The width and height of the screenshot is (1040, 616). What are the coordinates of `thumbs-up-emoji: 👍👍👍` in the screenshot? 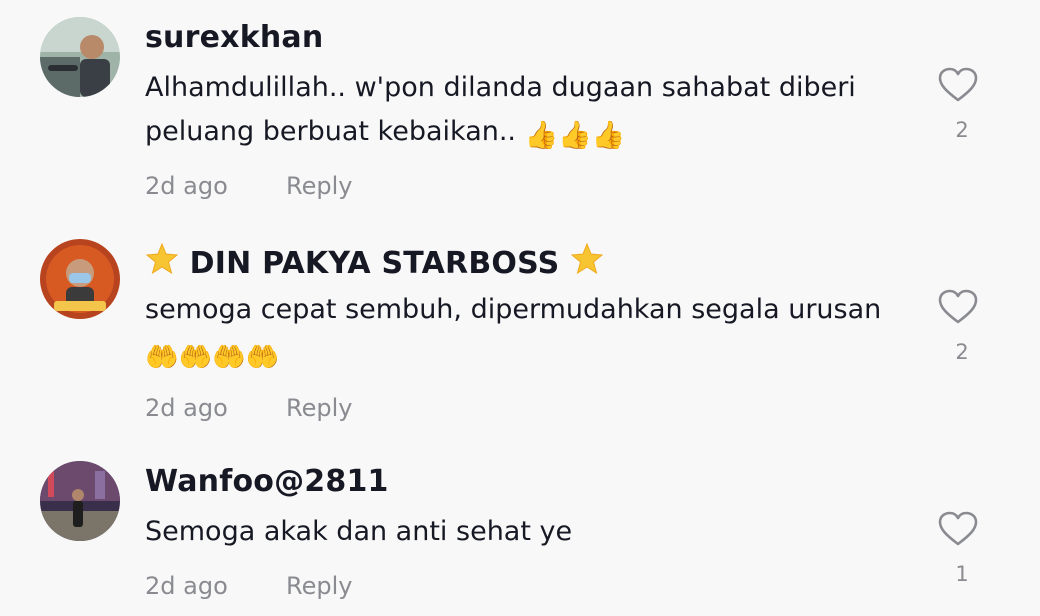 It's located at (575, 135).